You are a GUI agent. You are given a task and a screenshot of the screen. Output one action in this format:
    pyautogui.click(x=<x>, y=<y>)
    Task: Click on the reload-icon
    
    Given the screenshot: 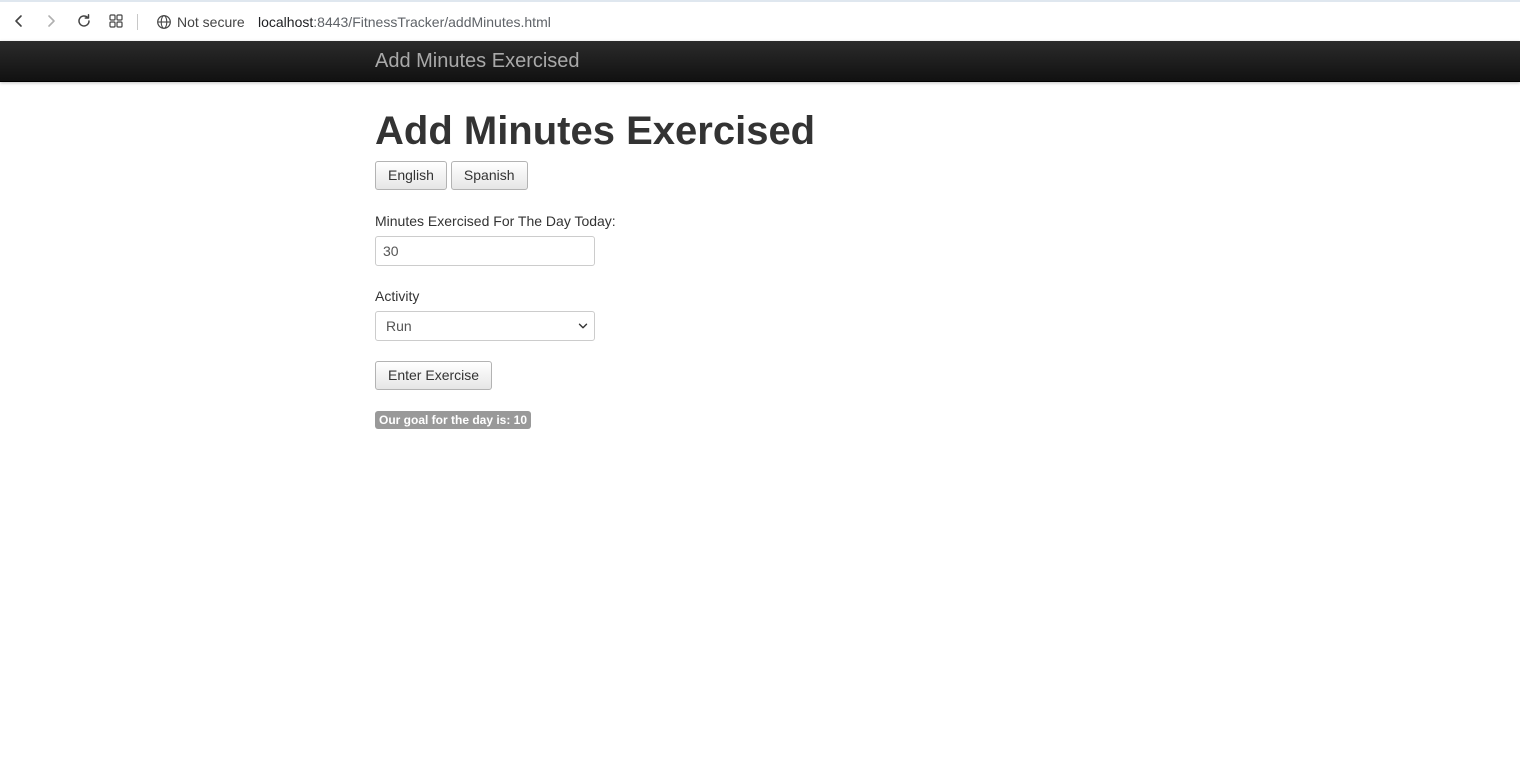 What is the action you would take?
    pyautogui.click(x=84, y=20)
    